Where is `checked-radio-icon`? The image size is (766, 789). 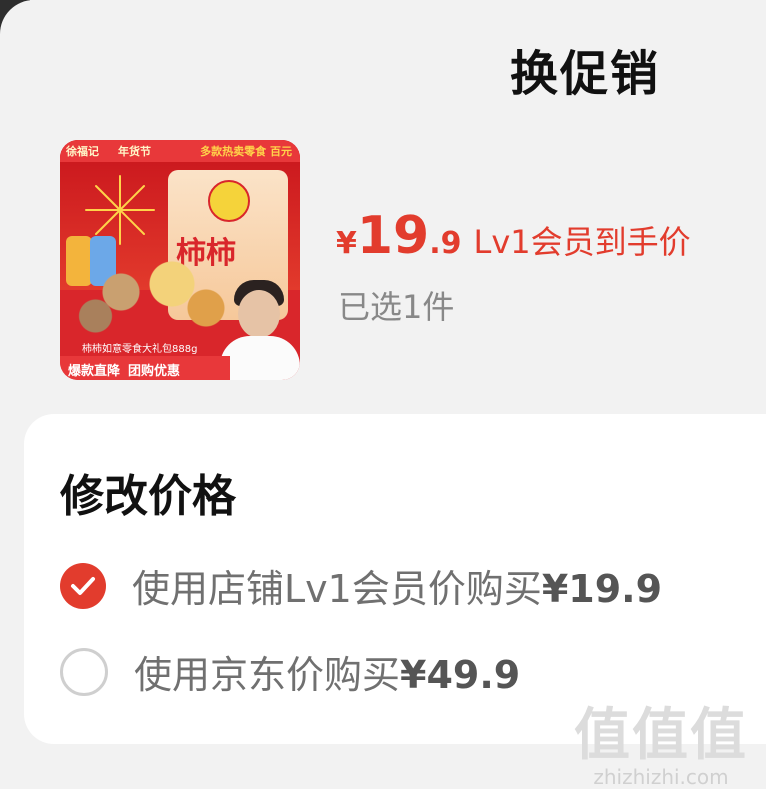
checked-radio-icon is located at coordinates (83, 585).